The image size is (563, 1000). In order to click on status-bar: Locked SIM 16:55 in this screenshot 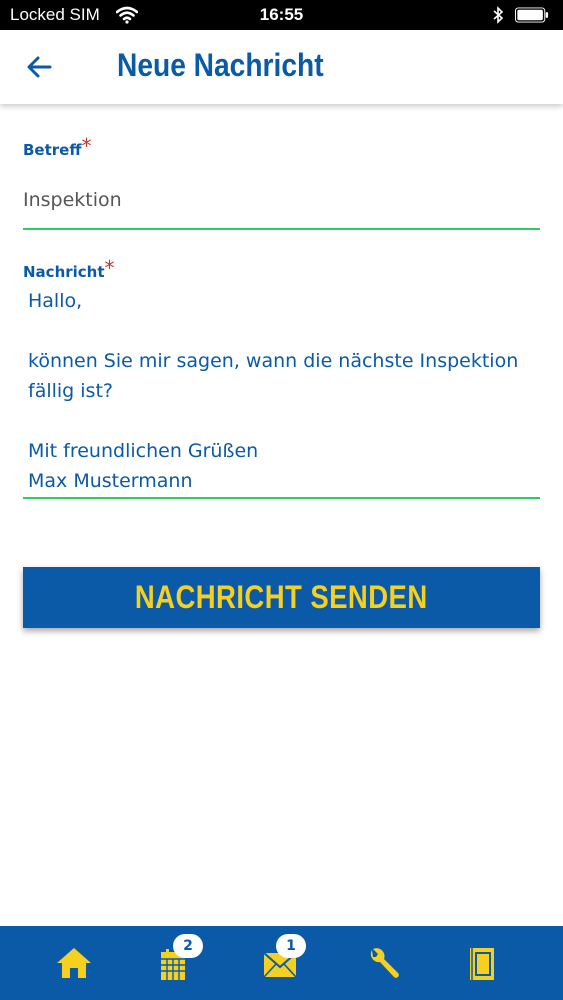, I will do `click(281, 15)`.